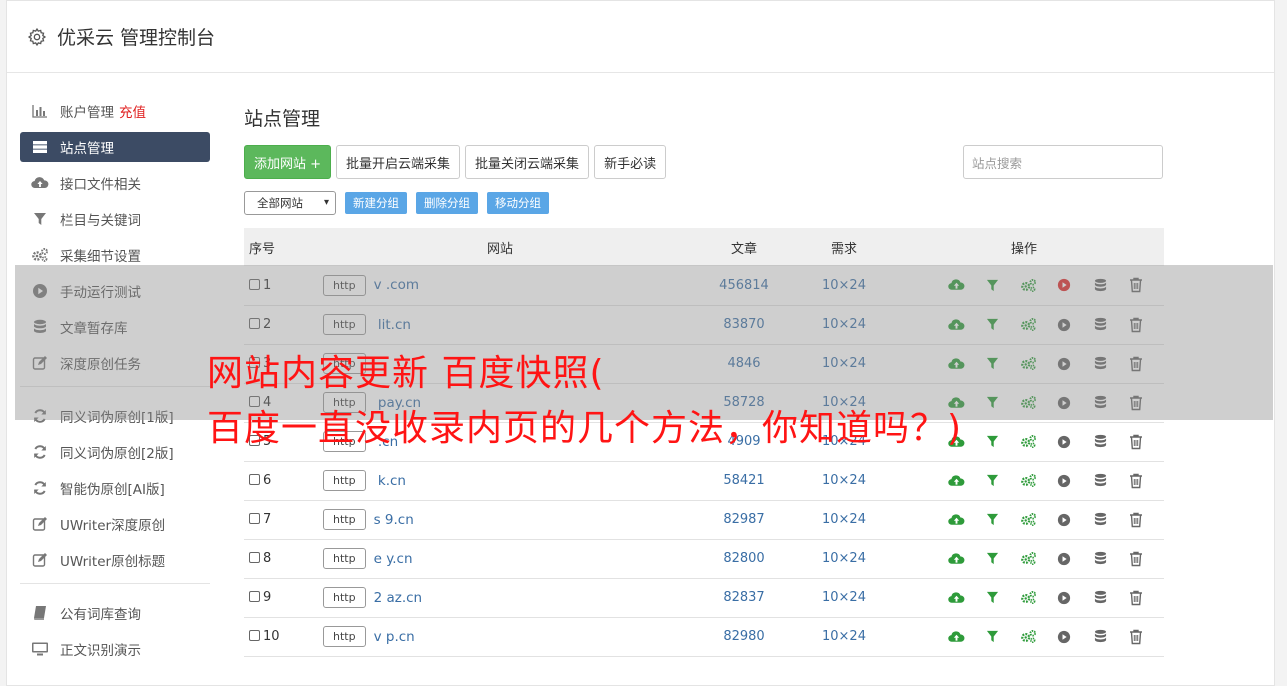 The height and width of the screenshot is (686, 1287). What do you see at coordinates (630, 162) in the screenshot?
I see `newbie-guide-button: 新手必读` at bounding box center [630, 162].